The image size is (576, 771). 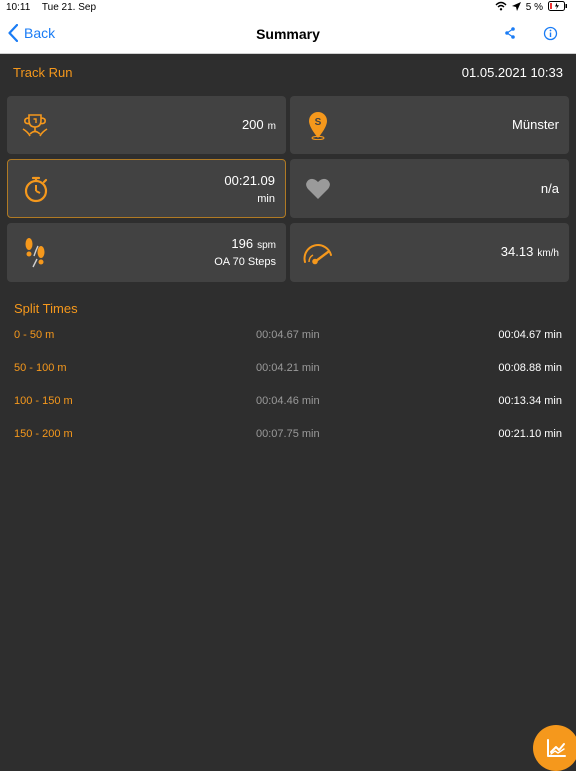 What do you see at coordinates (501, 7) in the screenshot?
I see `wifi-icon` at bounding box center [501, 7].